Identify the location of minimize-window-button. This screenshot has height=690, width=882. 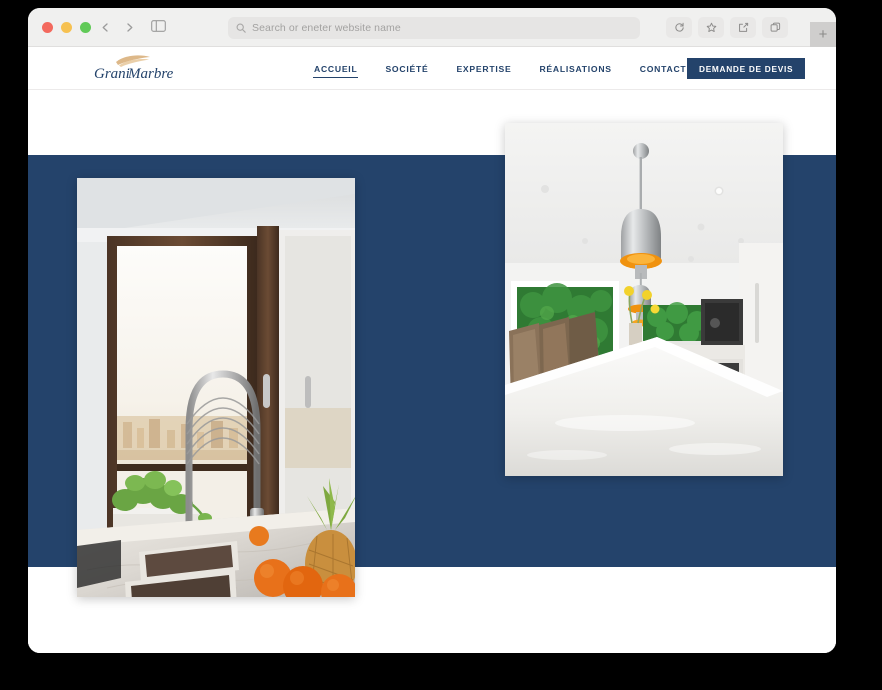
(66, 27).